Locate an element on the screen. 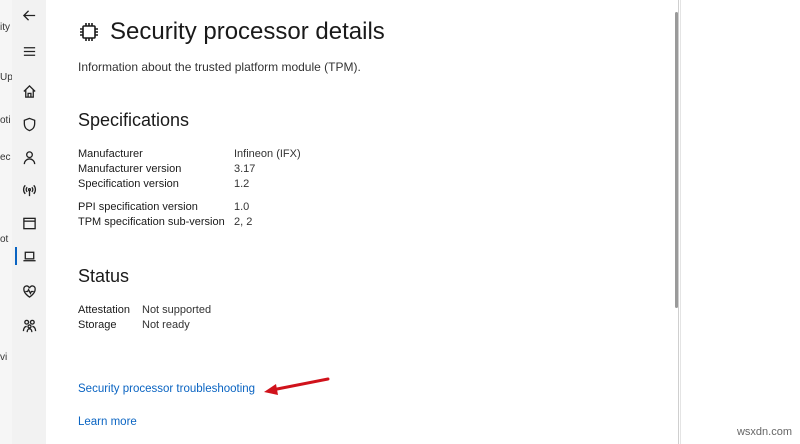 This screenshot has width=800, height=444. left-navigation is located at coordinates (29, 222).